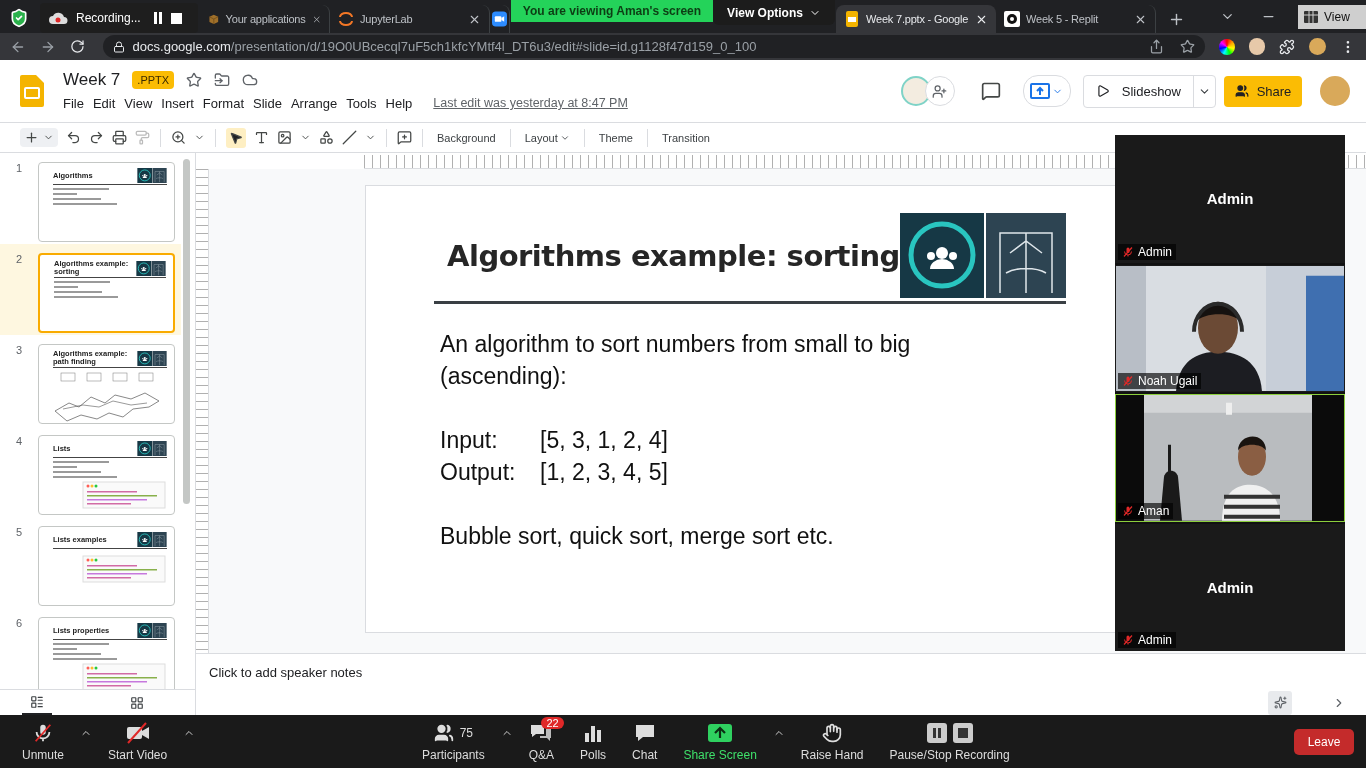  What do you see at coordinates (138, 741) in the screenshot?
I see `start-video-button: Start Video` at bounding box center [138, 741].